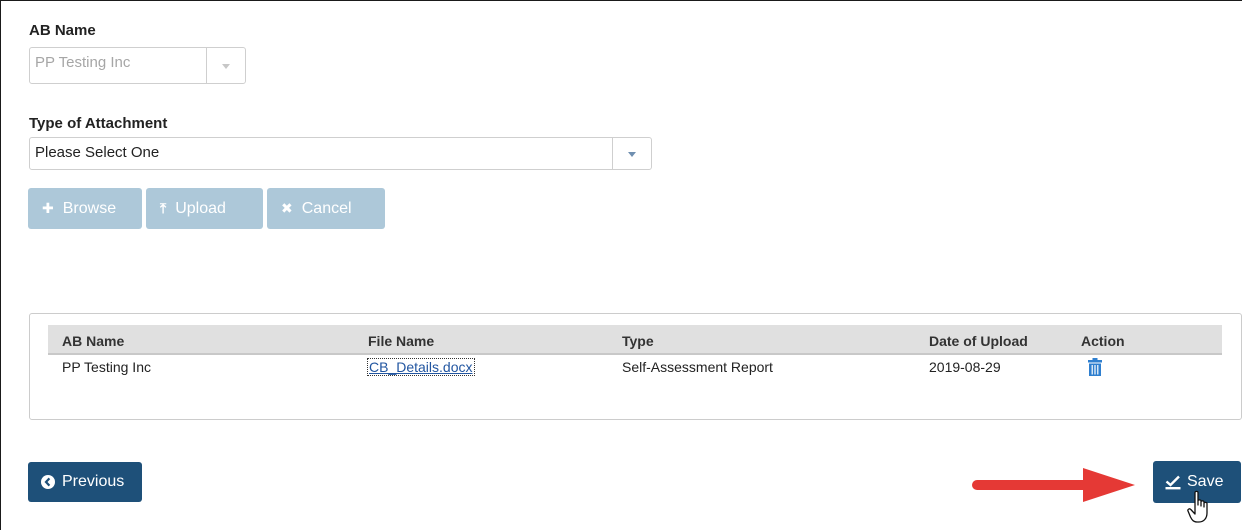 This screenshot has height=531, width=1243. I want to click on attachment-type-select: Please Select One, so click(340, 153).